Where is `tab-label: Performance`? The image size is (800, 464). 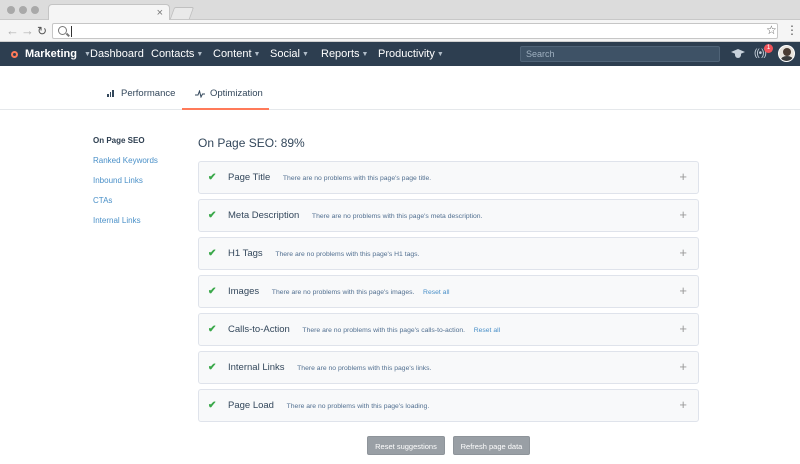 tab-label: Performance is located at coordinates (148, 93).